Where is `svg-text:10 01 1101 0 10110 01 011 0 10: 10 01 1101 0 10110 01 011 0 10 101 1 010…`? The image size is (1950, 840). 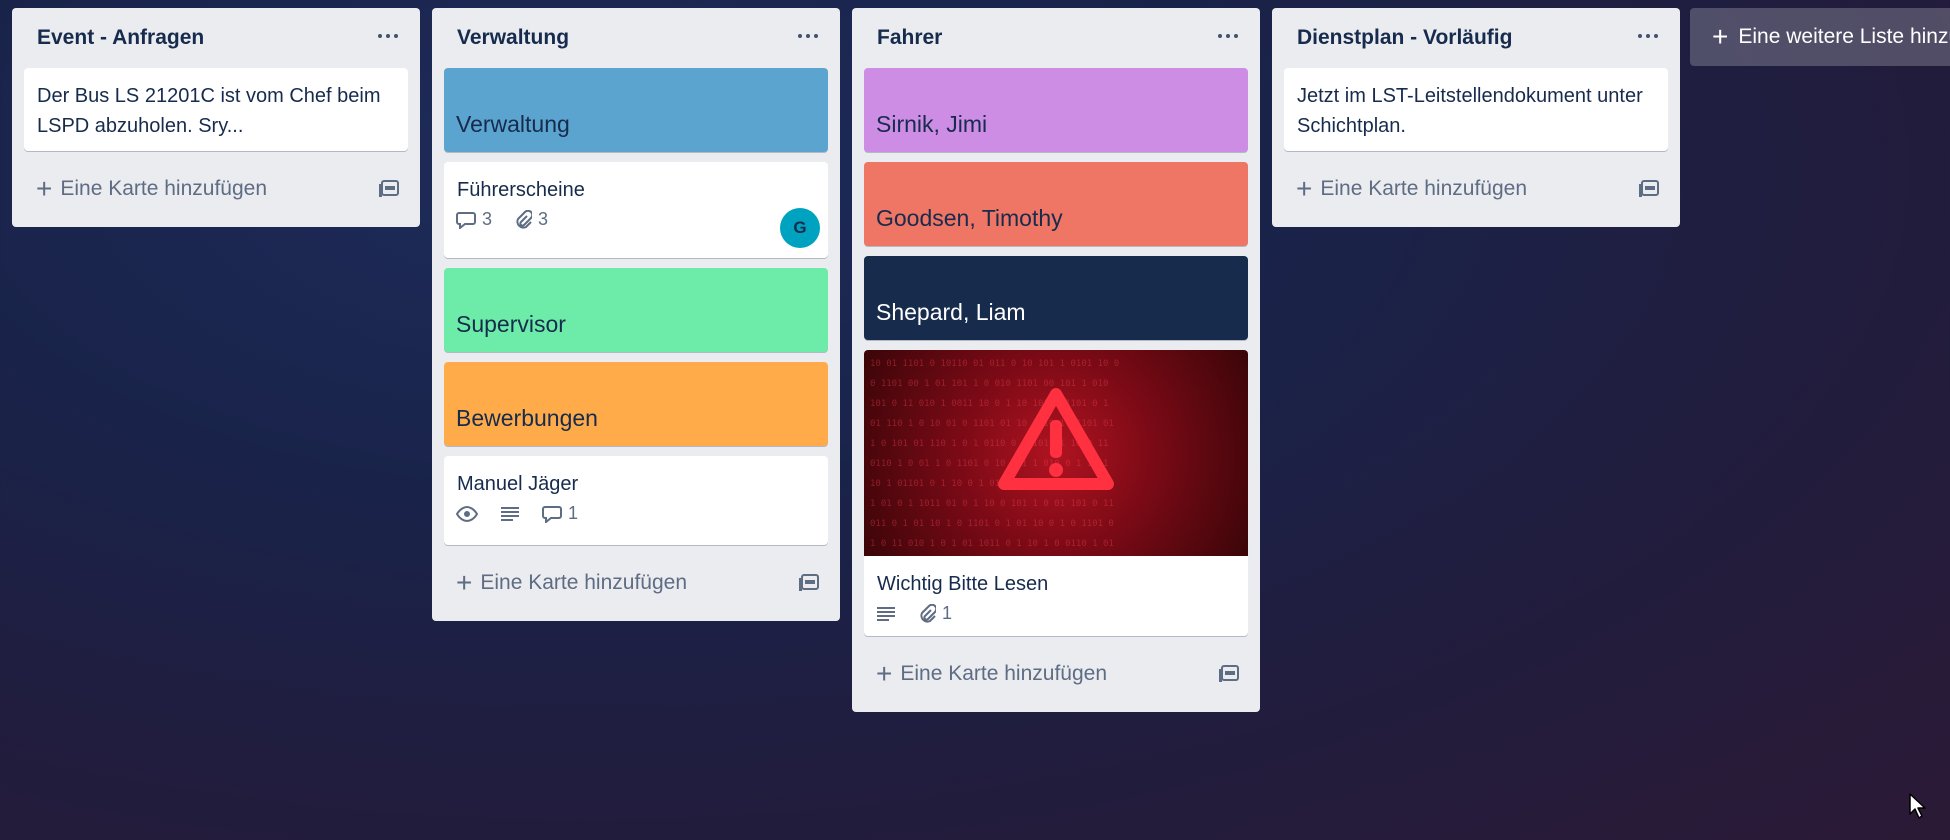
svg-text:10 01 1101 0 10110 01 011 0 10: 10 01 1101 0 10110 01 011 0 10 101 1 010… is located at coordinates (994, 364).